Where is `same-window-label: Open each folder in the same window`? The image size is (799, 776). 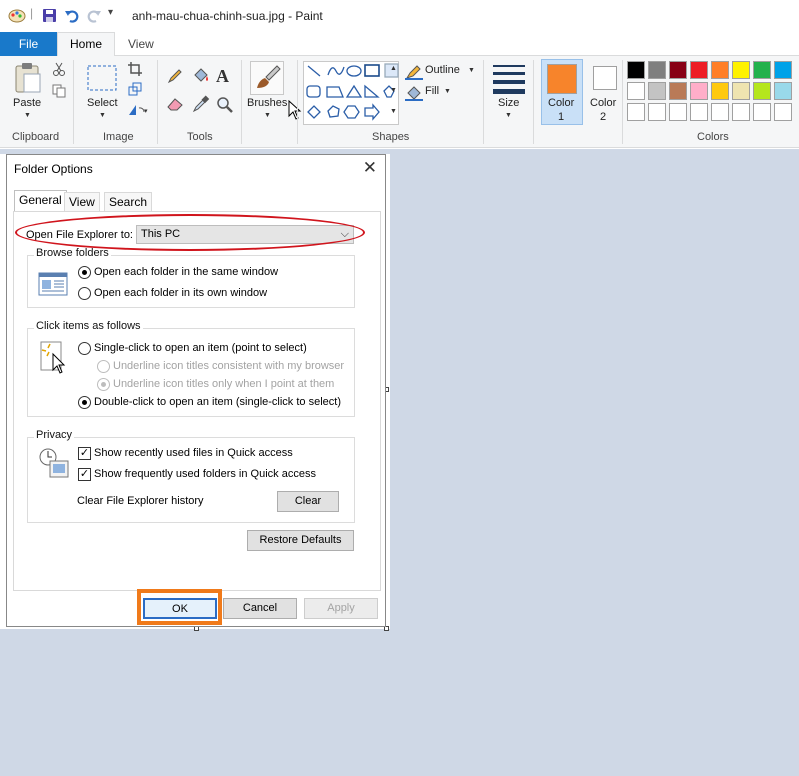 same-window-label: Open each folder in the same window is located at coordinates (186, 272).